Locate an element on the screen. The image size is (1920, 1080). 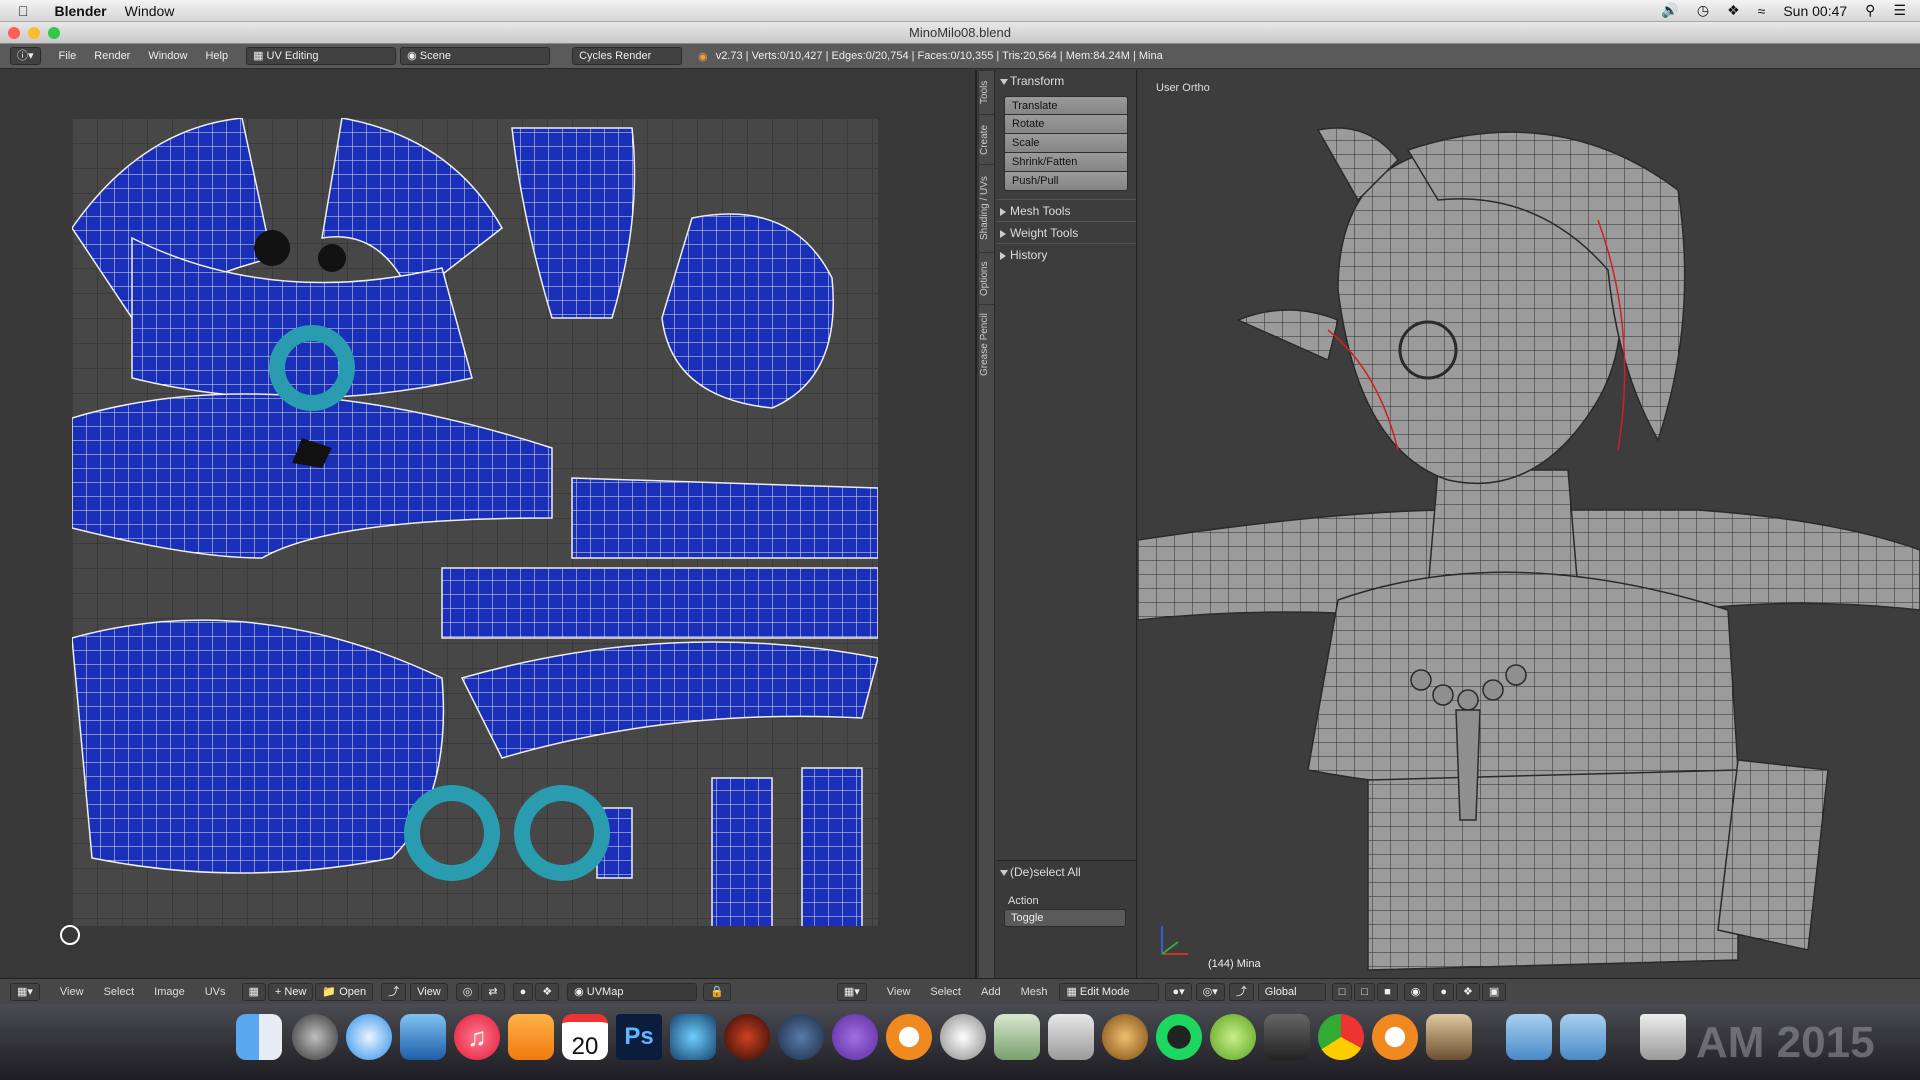
chrome-icon is located at coordinates (1341, 1037).